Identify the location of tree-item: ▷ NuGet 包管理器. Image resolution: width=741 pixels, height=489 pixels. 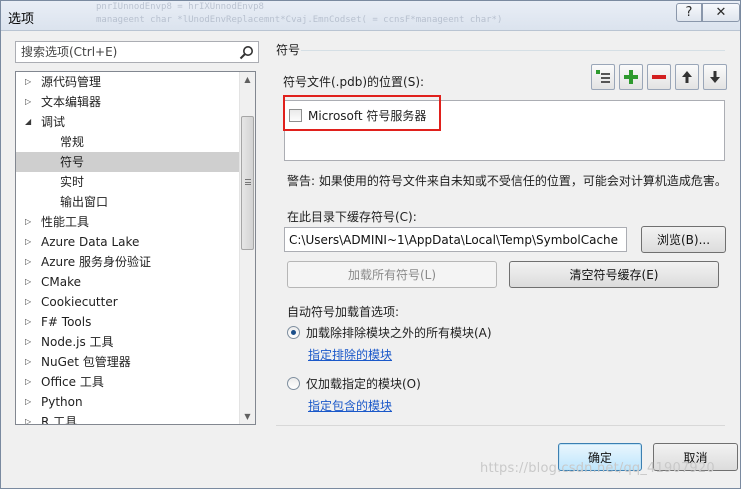
(128, 362).